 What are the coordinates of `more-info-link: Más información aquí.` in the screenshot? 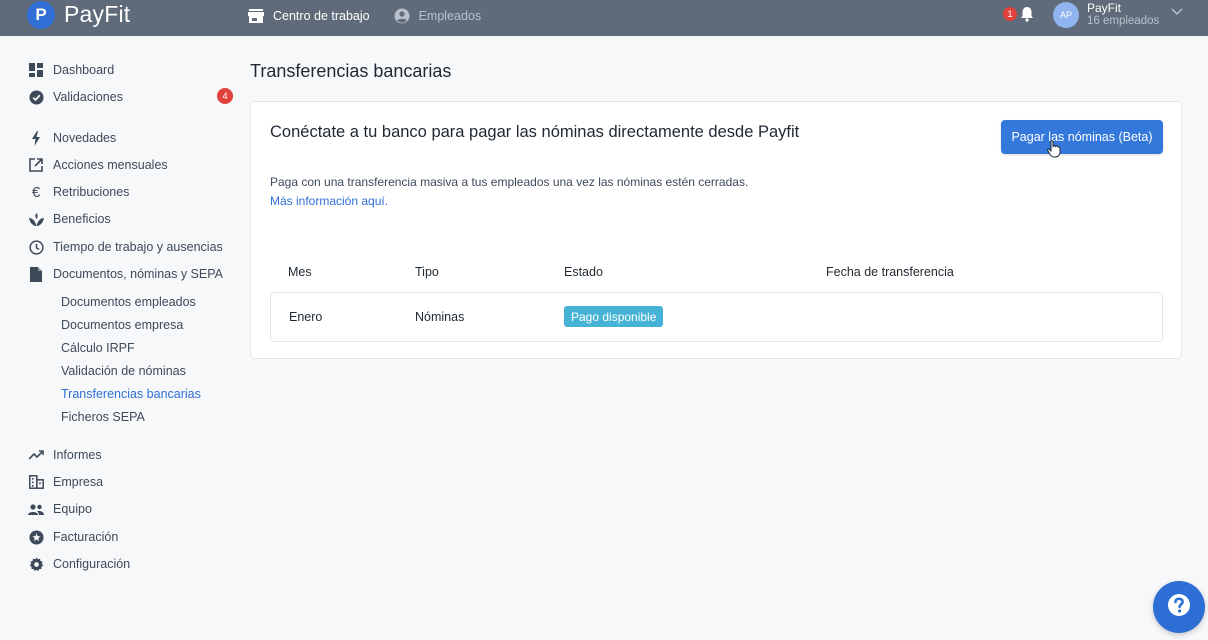 It's located at (329, 201).